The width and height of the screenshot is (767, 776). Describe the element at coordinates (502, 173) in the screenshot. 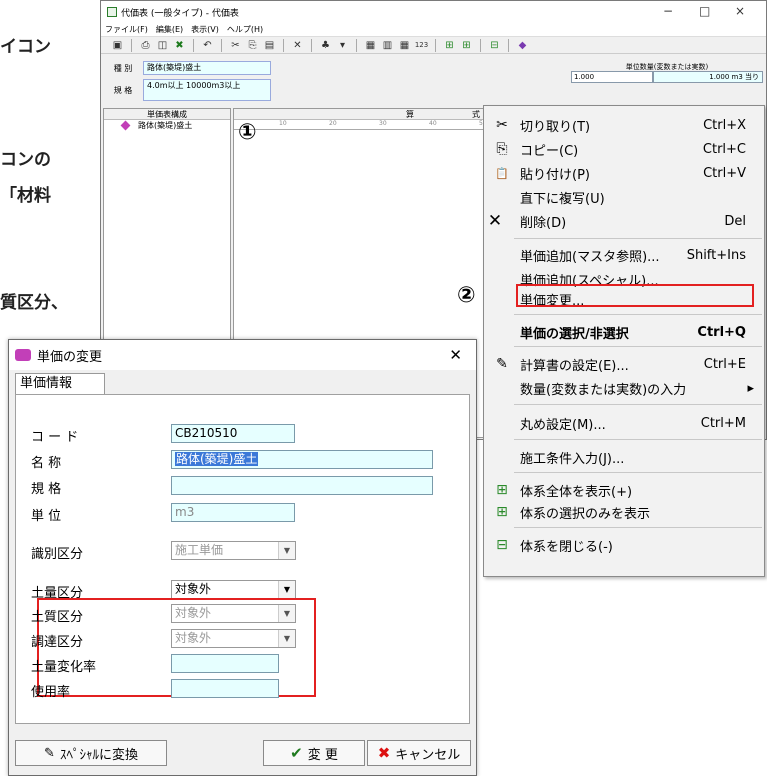

I see `paste-icon: 📋` at that location.